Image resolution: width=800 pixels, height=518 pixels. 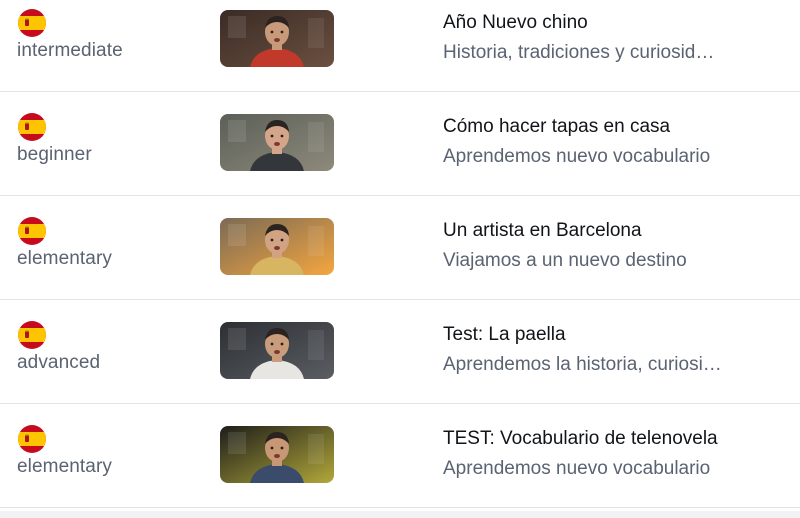 What do you see at coordinates (54, 154) in the screenshot?
I see `lesson-level: beginner` at bounding box center [54, 154].